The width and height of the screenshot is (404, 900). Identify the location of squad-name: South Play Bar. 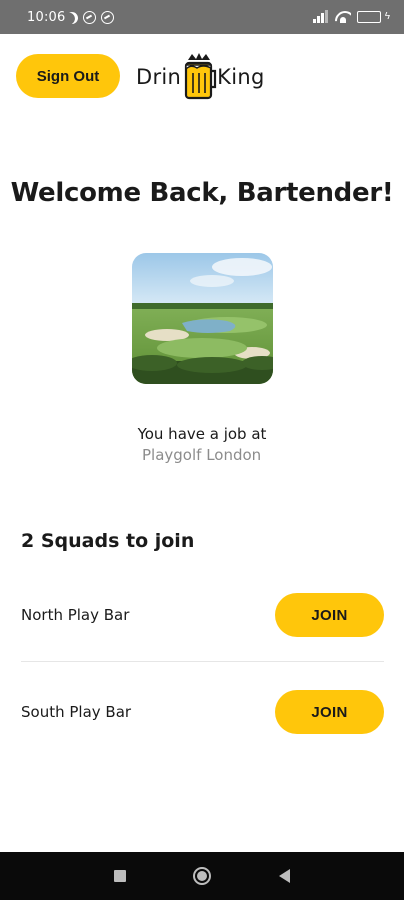
(76, 712).